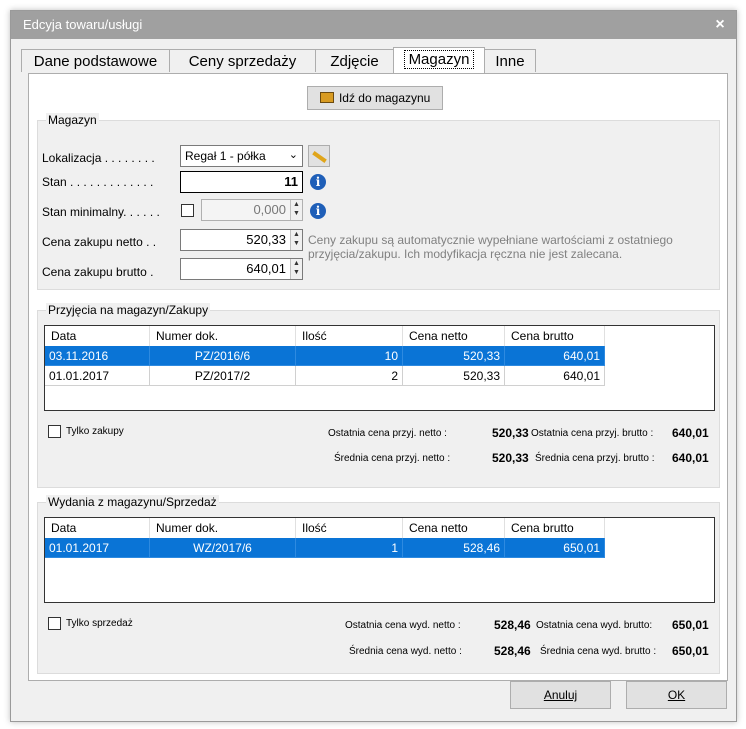 This screenshot has width=746, height=729. I want to click on pencil-icon, so click(319, 157).